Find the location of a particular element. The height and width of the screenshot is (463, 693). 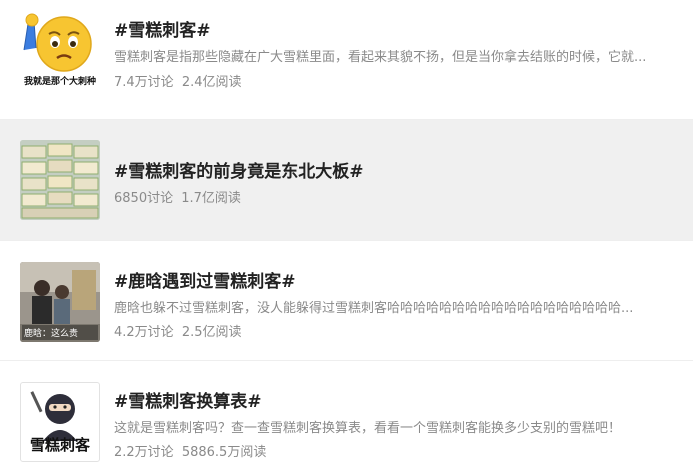

discussion-count: 2.2万讨论 is located at coordinates (144, 452).